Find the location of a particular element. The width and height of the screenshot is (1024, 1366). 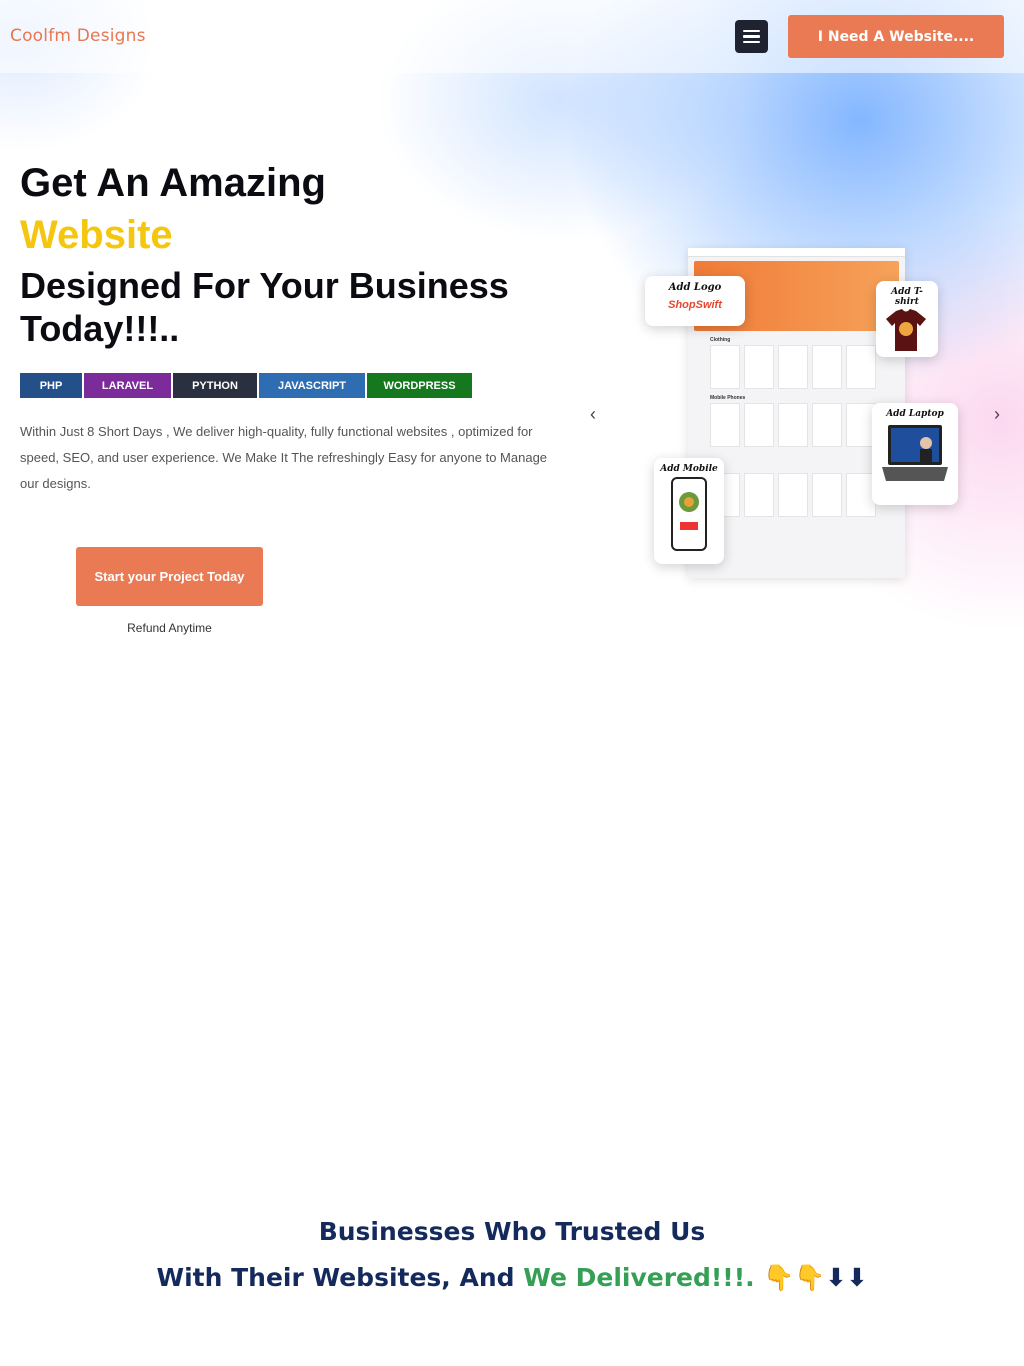

callout-add-tshirt: Add T-shirt is located at coordinates (907, 319).